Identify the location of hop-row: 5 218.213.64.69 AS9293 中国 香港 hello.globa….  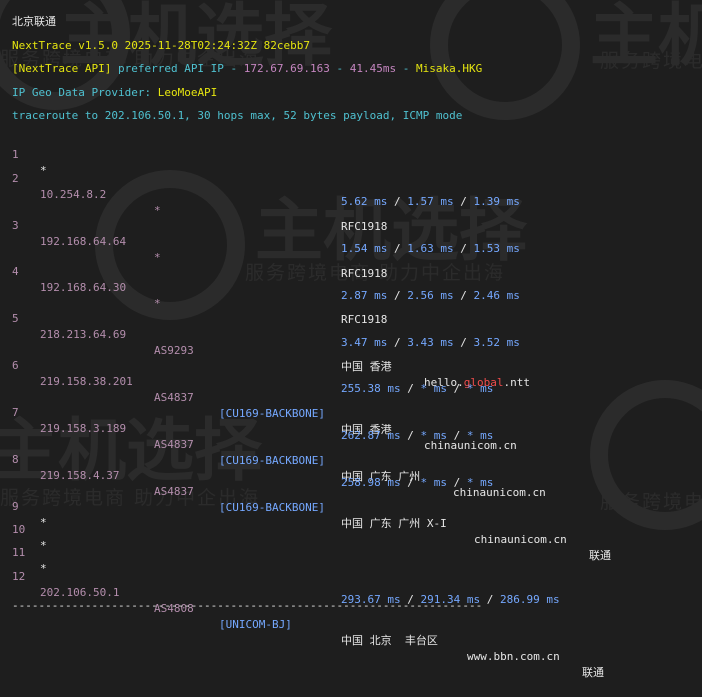
(352, 342).